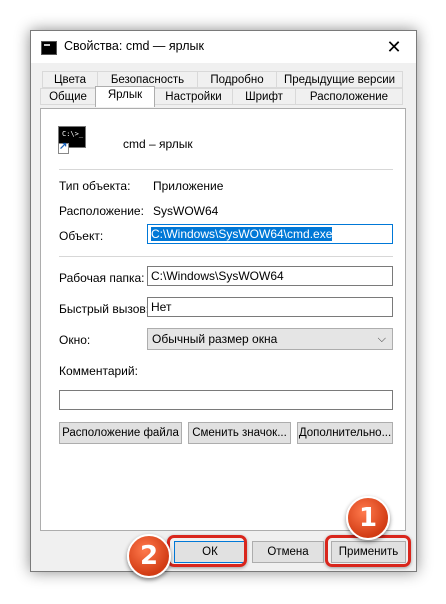 This screenshot has width=446, height=604. What do you see at coordinates (120, 433) in the screenshot?
I see `open-file-location-button: Расположение файла` at bounding box center [120, 433].